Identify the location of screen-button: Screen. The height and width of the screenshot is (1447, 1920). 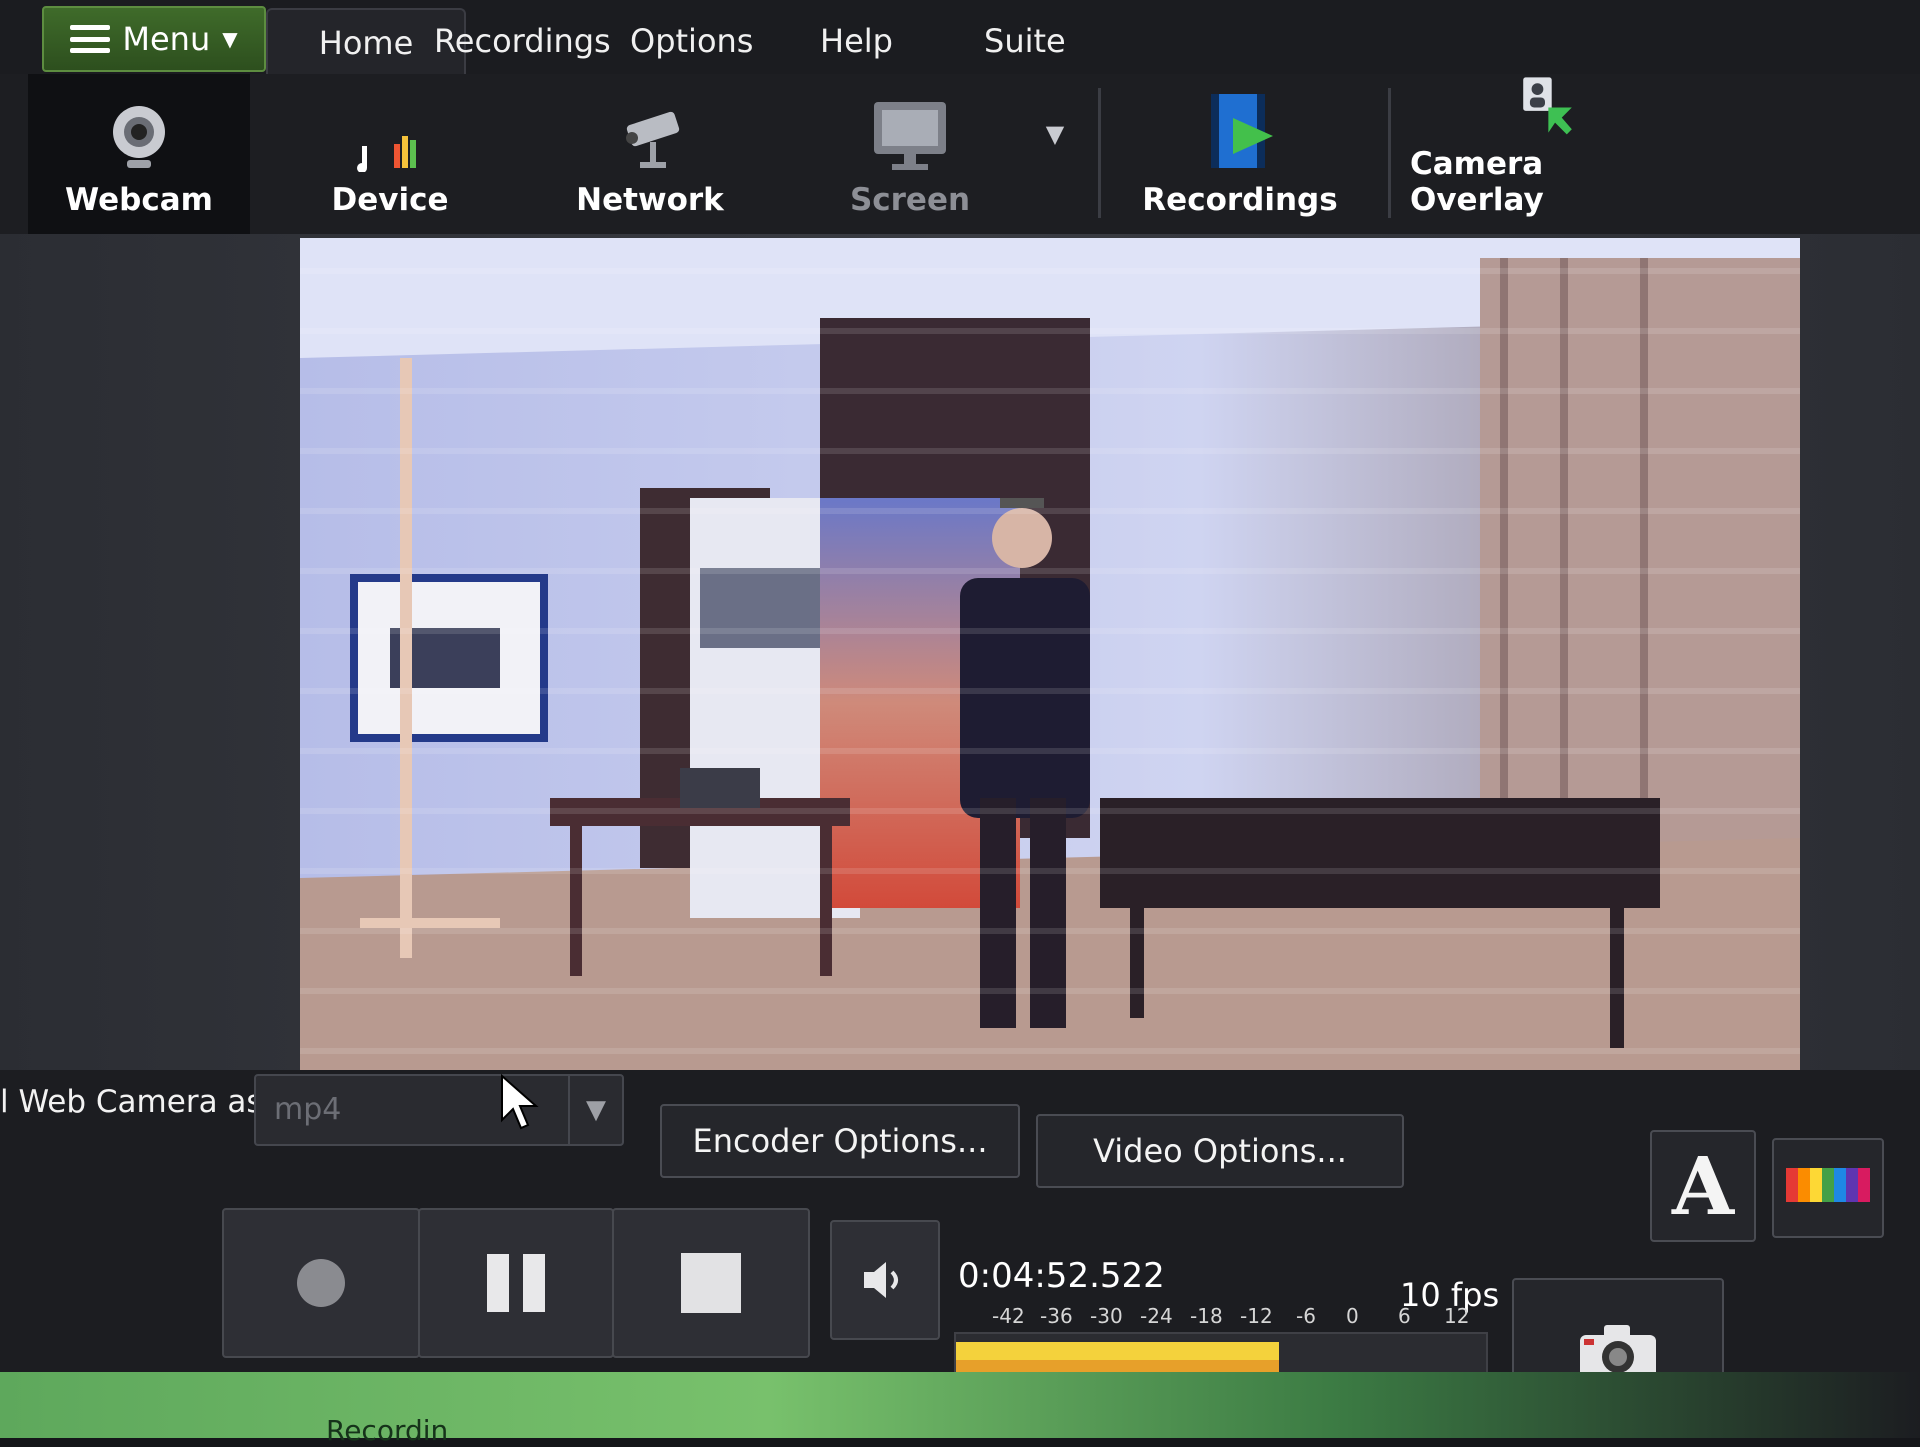
(910, 154).